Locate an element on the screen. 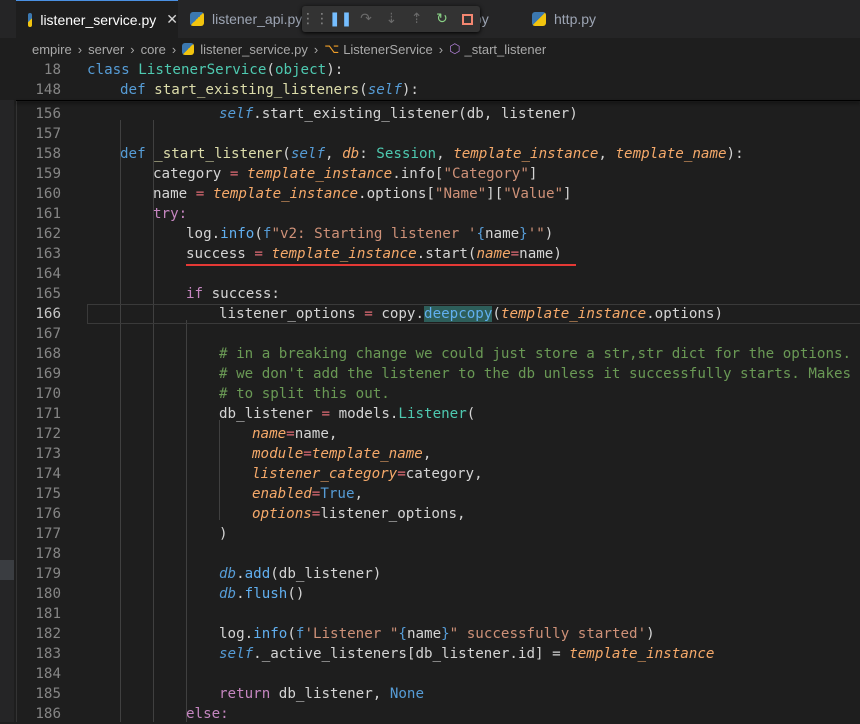  token: "Value" is located at coordinates (533, 194).